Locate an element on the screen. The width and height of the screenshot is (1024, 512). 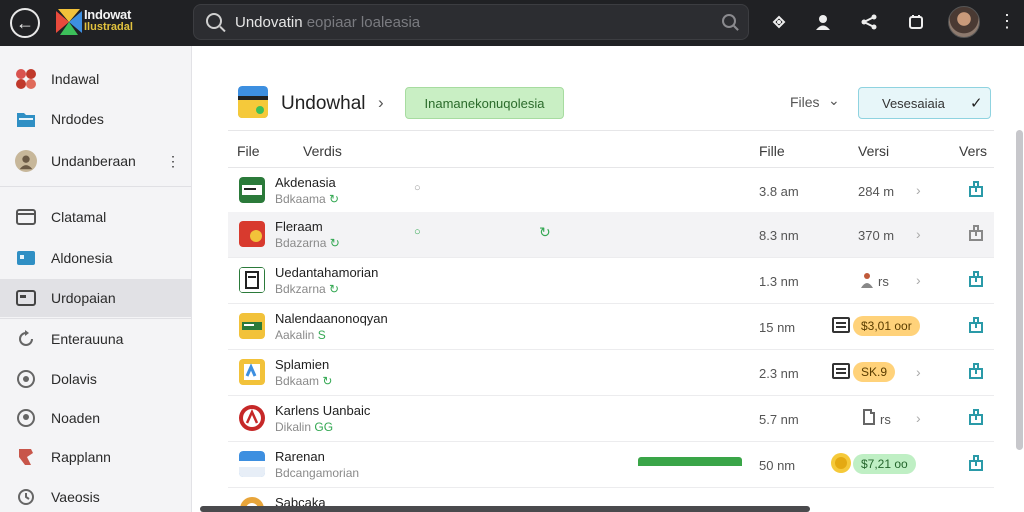
horizontal-scrollbar is located at coordinates (505, 509).